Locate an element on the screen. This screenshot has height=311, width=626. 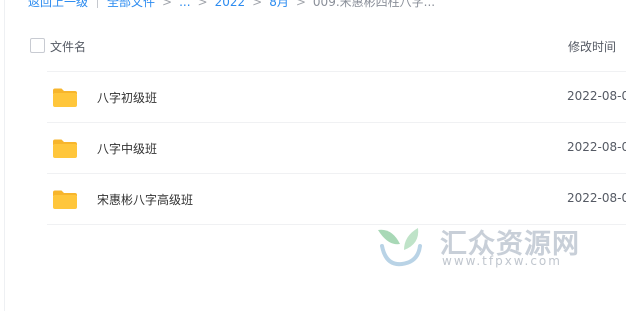
breadcrumb-divider is located at coordinates (98, 4).